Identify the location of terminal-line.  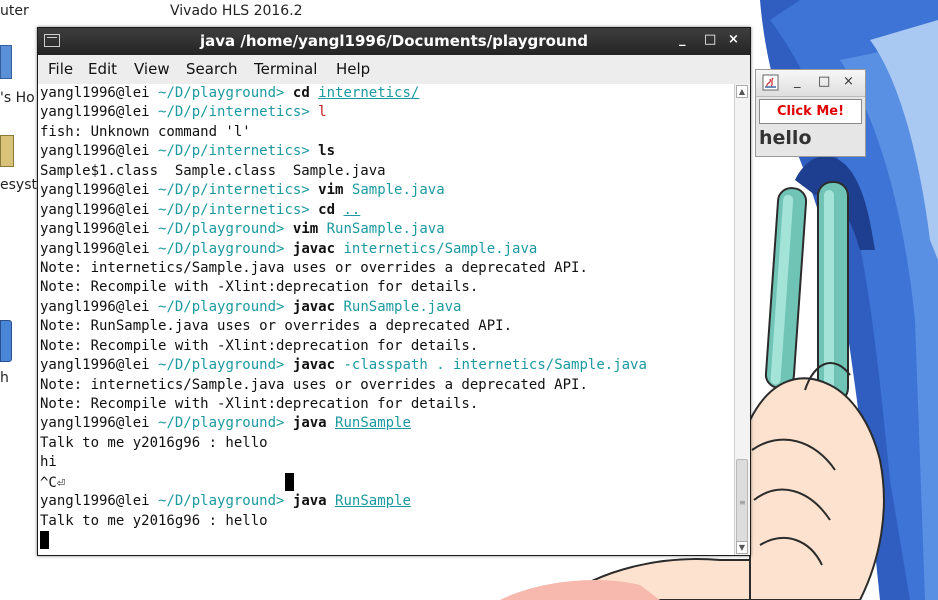
(387, 540).